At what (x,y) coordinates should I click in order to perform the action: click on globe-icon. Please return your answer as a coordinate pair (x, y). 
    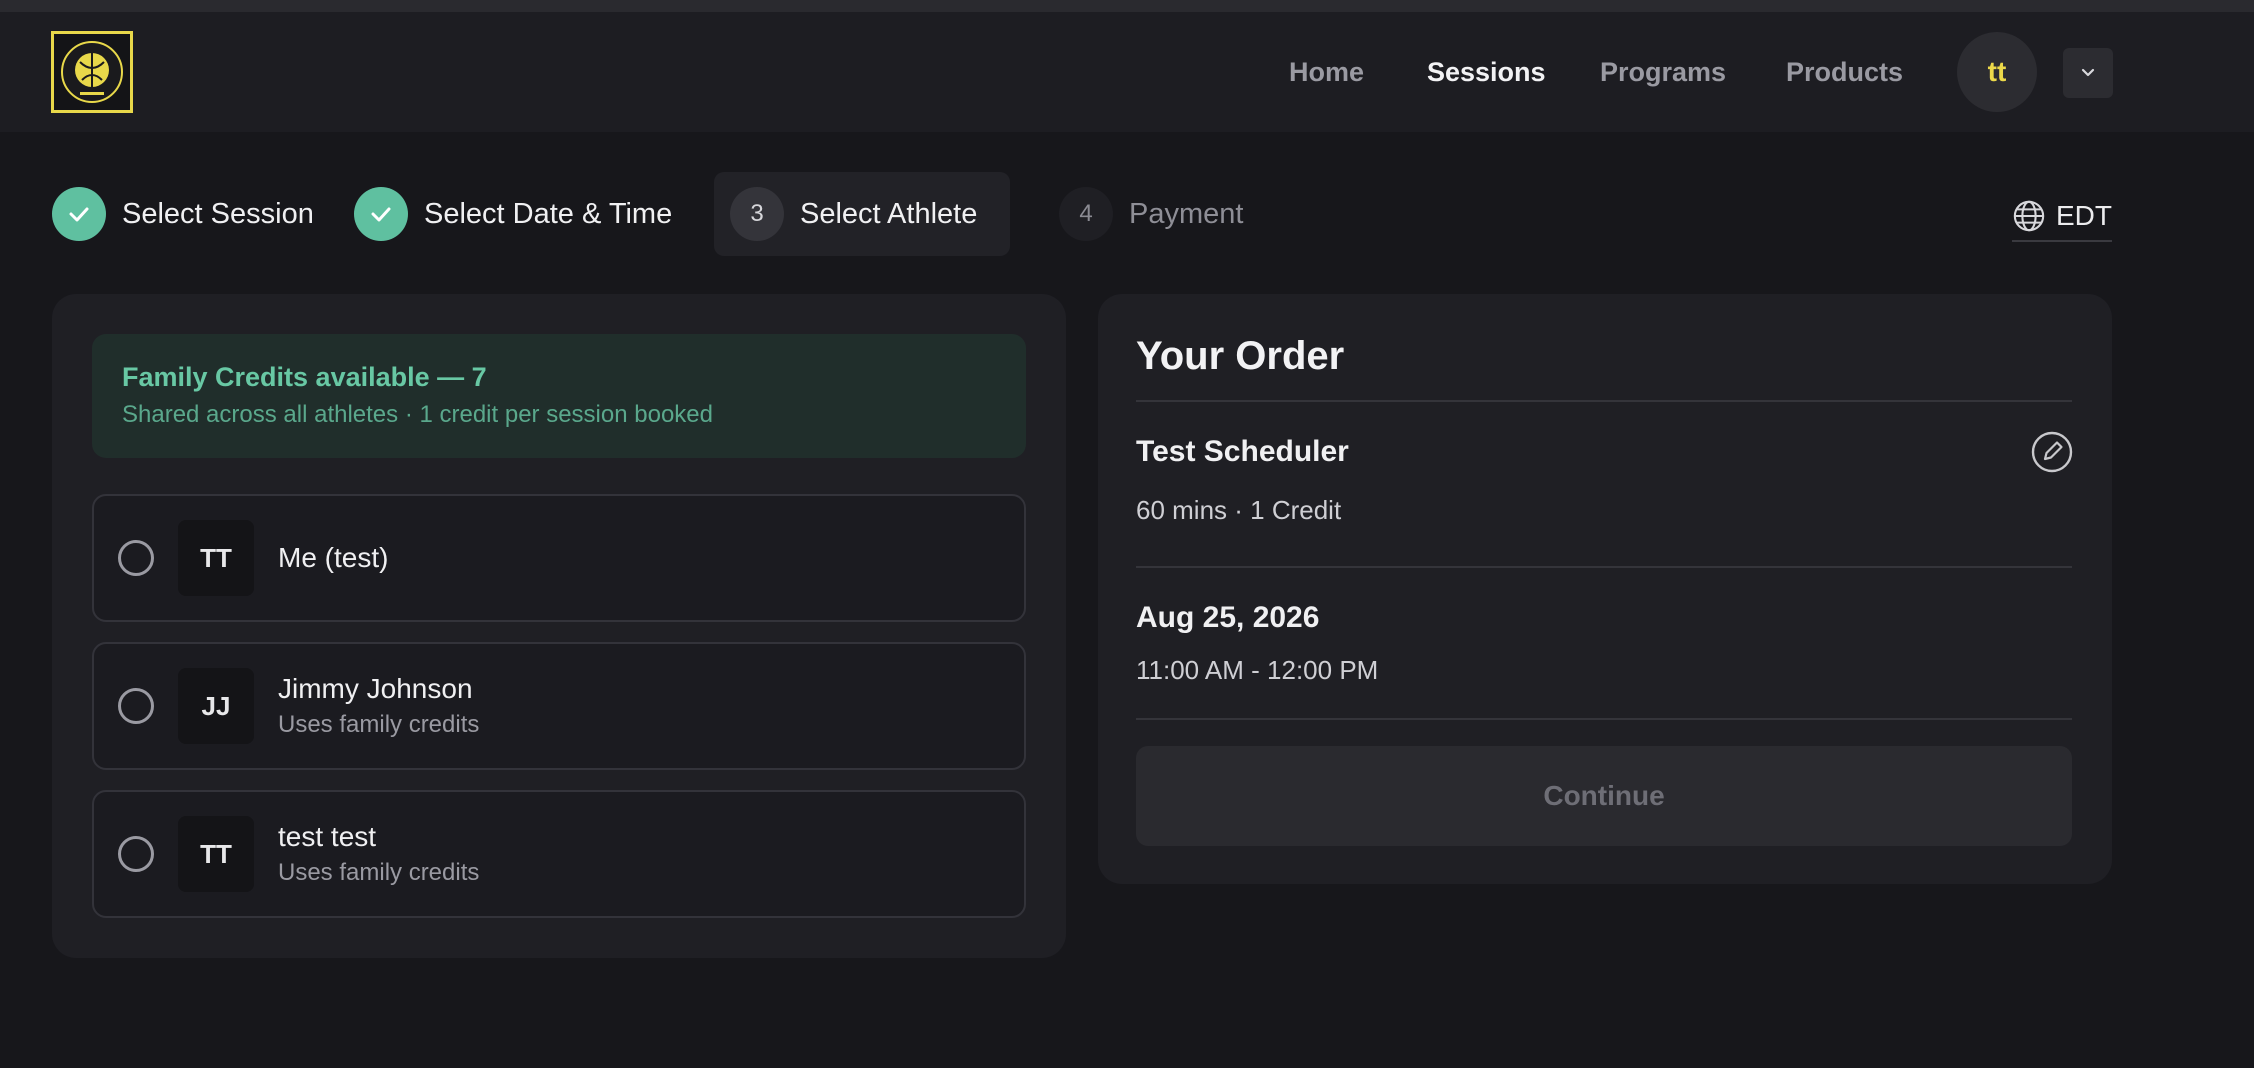
    Looking at the image, I should click on (2029, 216).